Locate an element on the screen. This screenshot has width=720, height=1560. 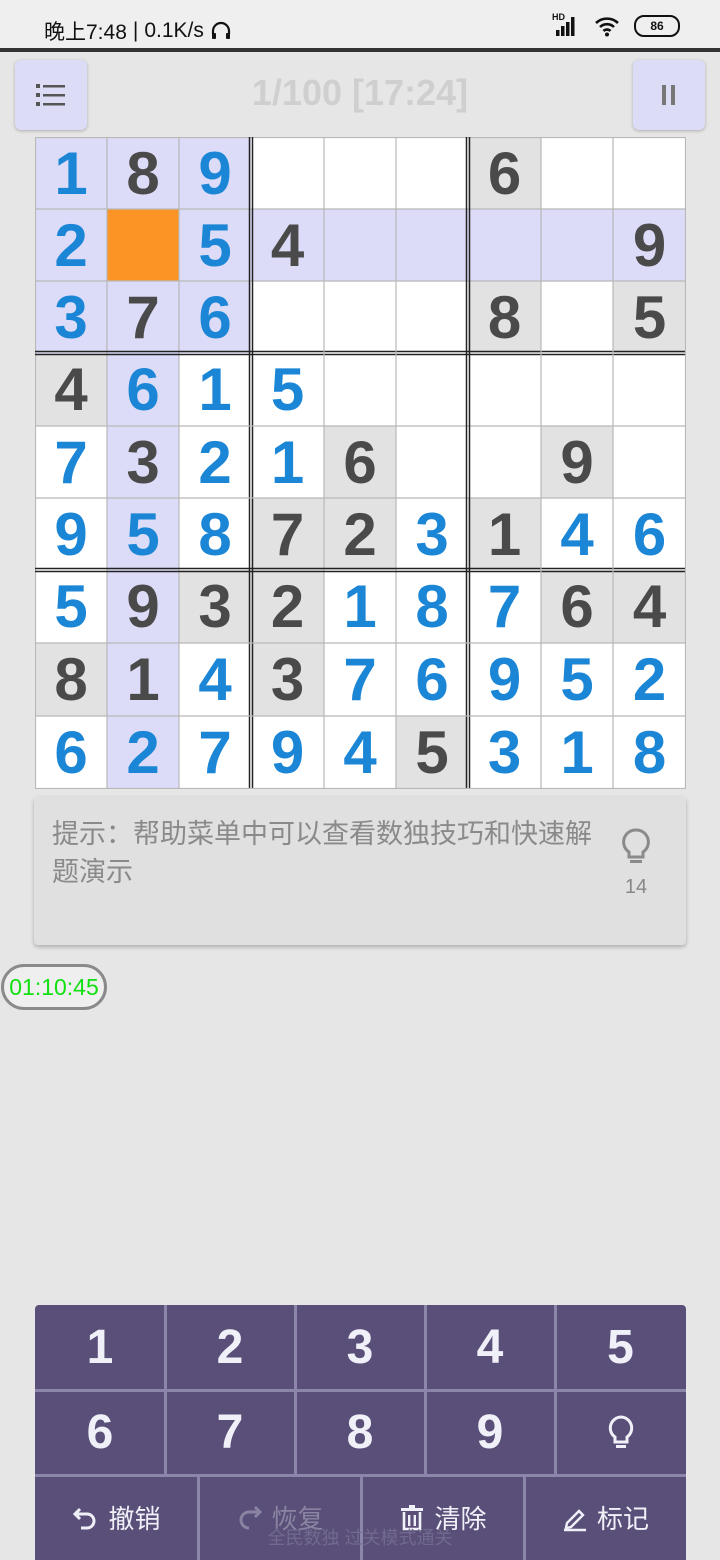
keypad-digit-7: 7 is located at coordinates (230, 1432).